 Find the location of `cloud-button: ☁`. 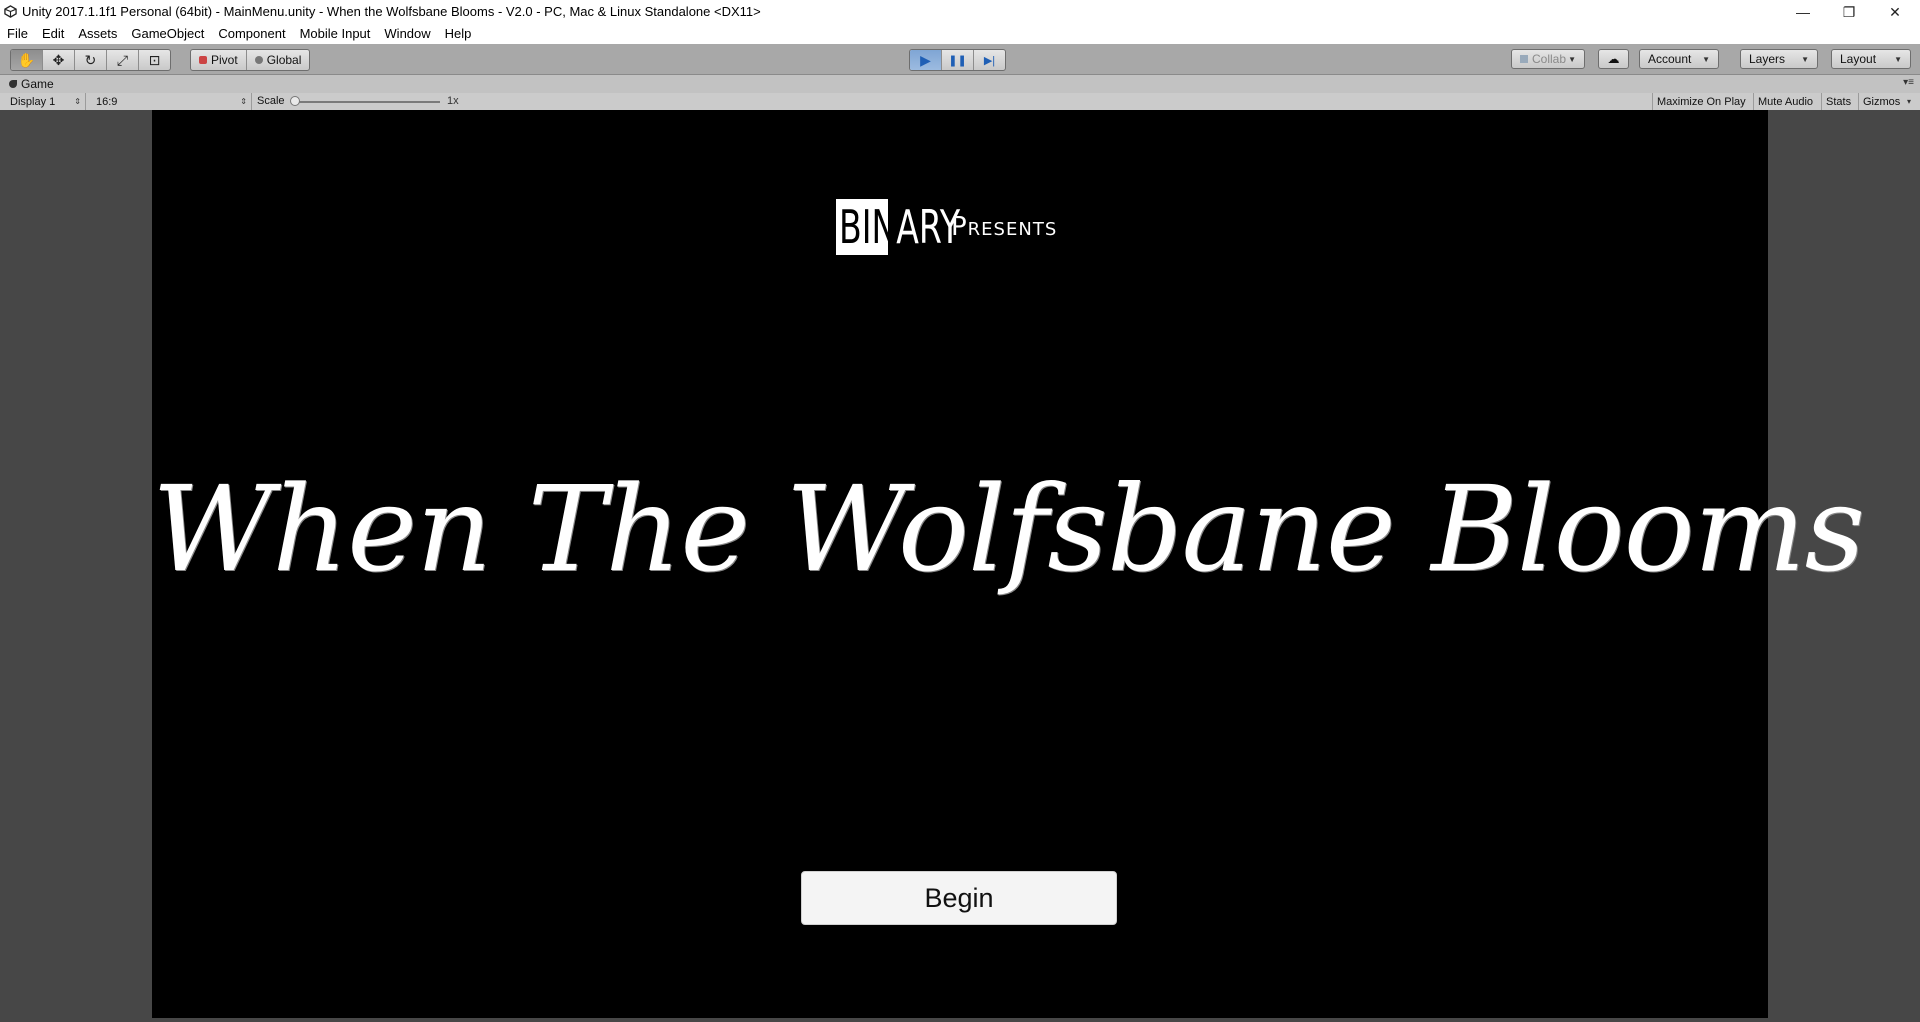

cloud-button: ☁ is located at coordinates (1613, 59).